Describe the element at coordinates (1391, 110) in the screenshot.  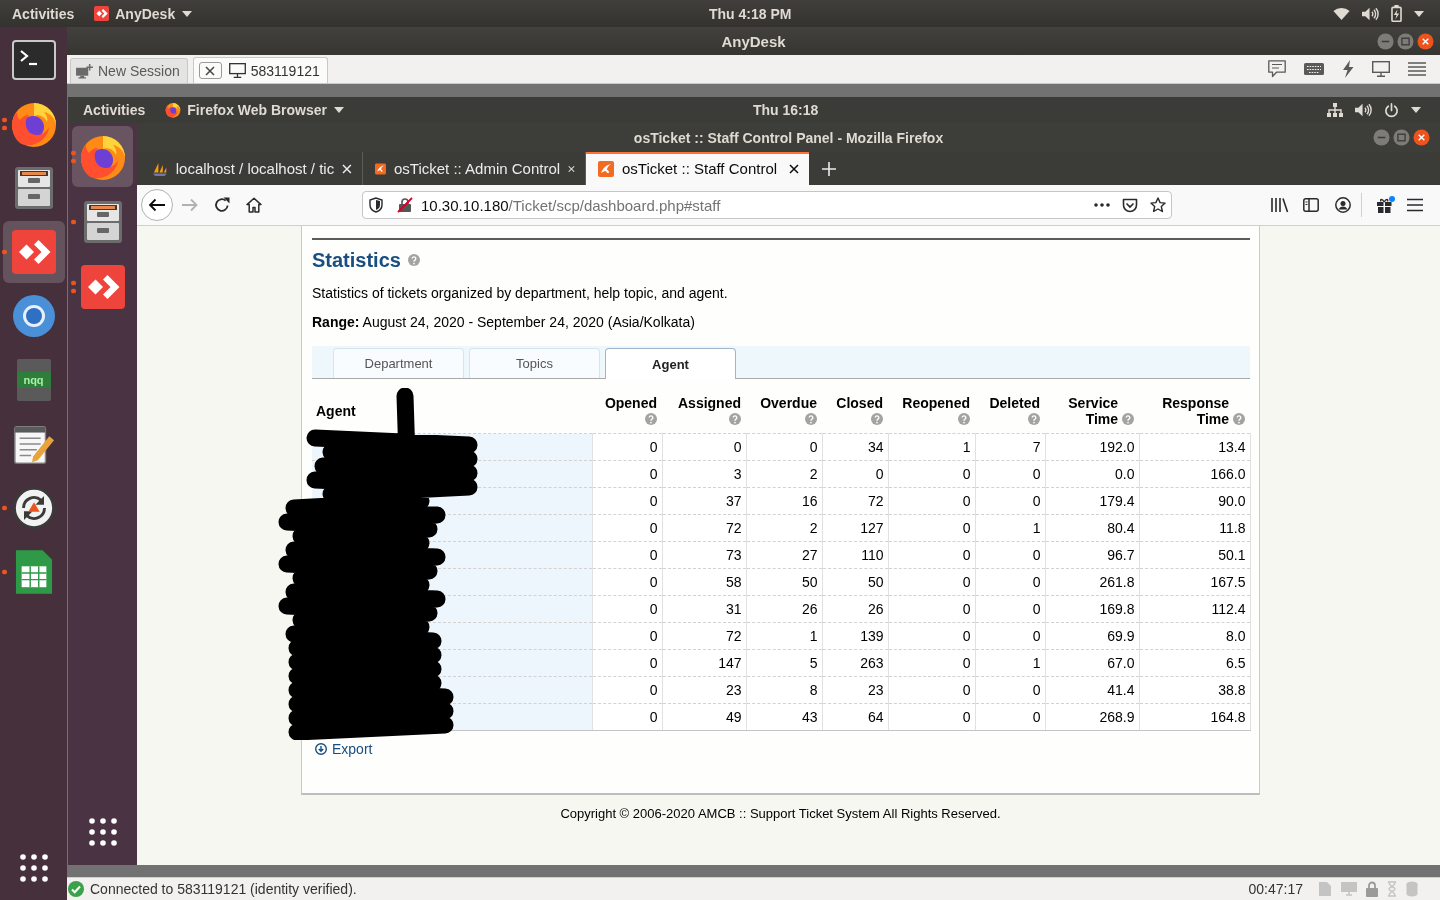
I see `power-icon` at that location.